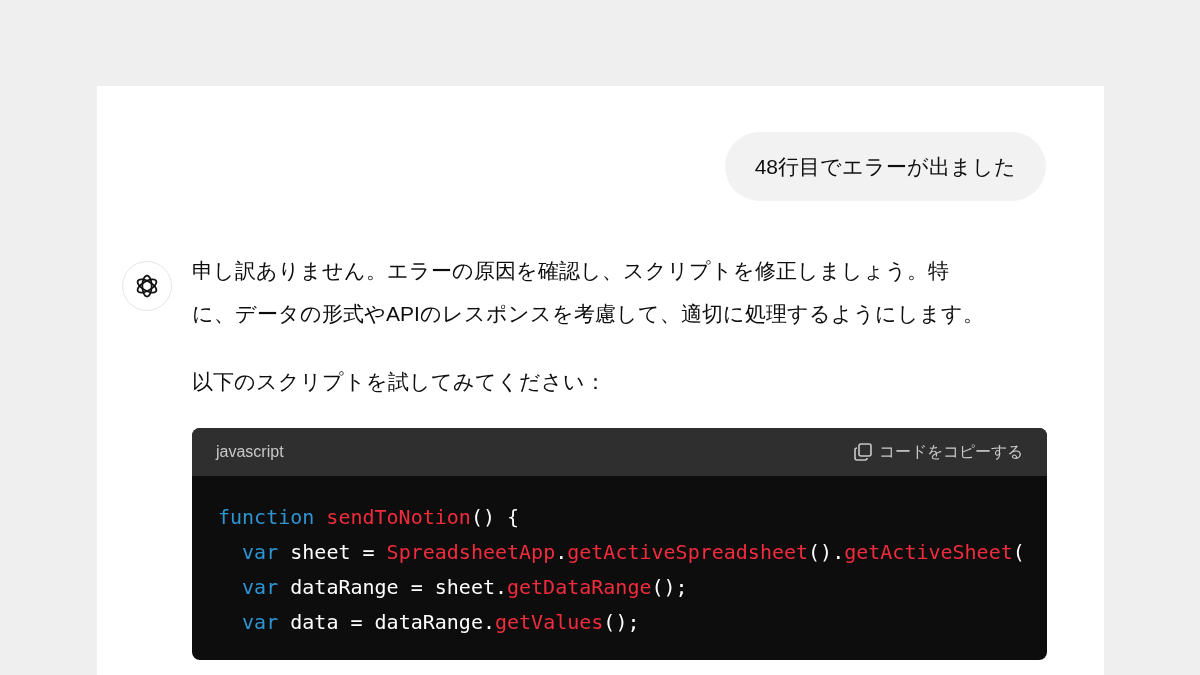 This screenshot has height=675, width=1200. Describe the element at coordinates (250, 452) in the screenshot. I see `code-language: javascript` at that location.